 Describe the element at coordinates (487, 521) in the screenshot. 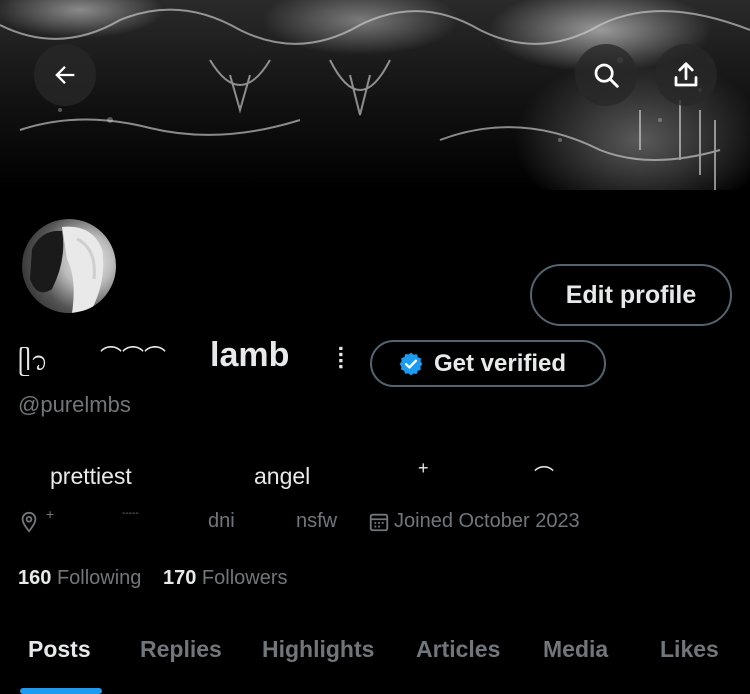

I see `joined-date: Joined October 2023` at that location.